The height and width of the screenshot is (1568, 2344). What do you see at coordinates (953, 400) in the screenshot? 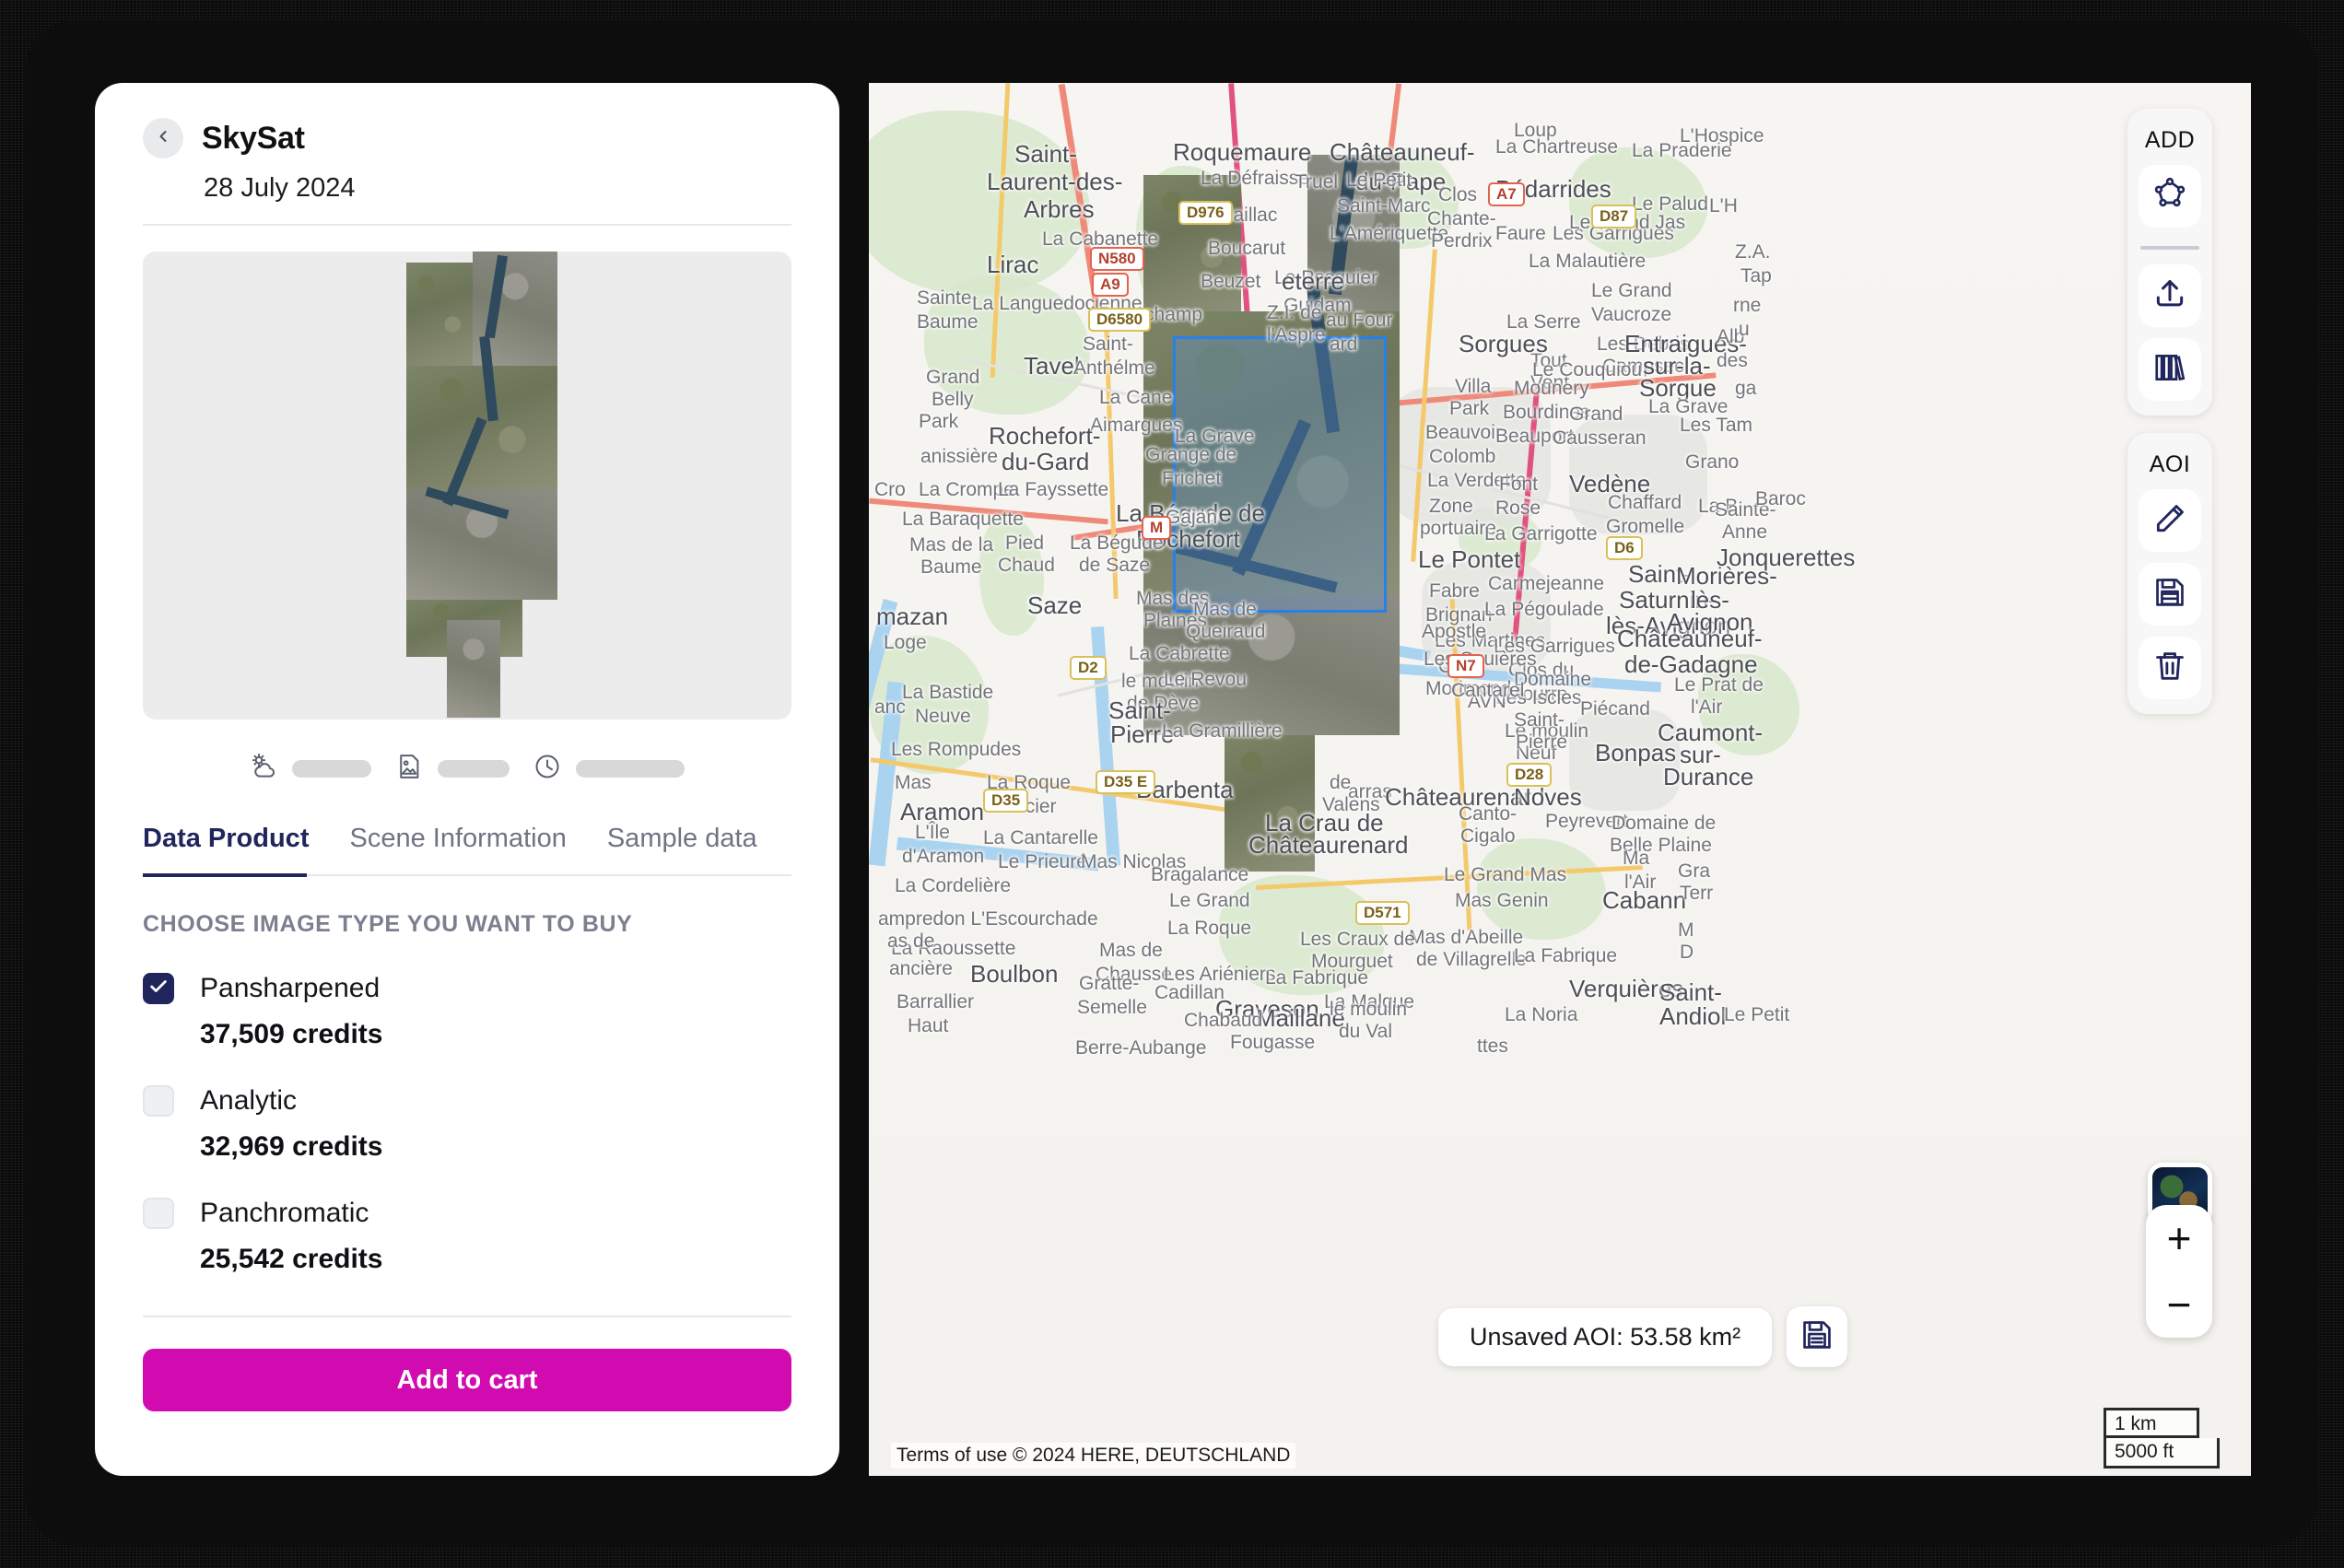
I see `map-label: Belly` at bounding box center [953, 400].